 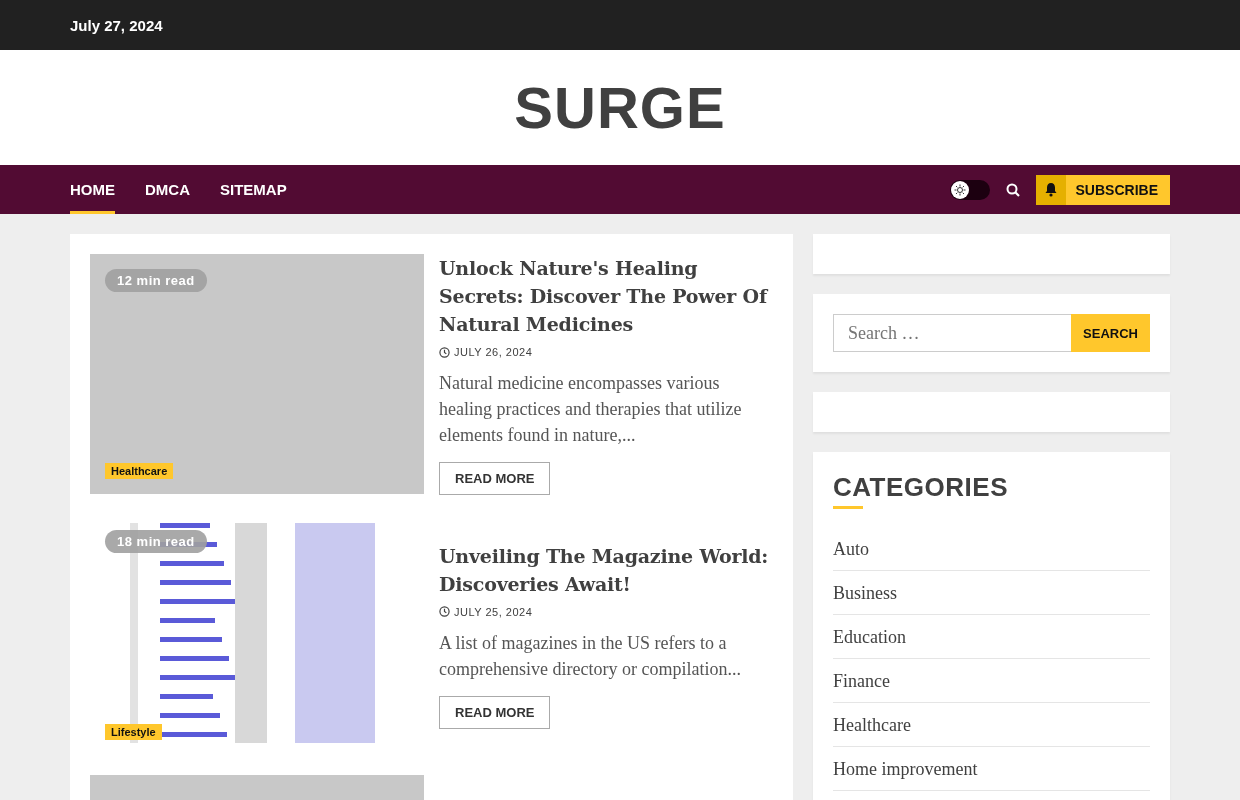 I want to click on category-link: Finance, so click(x=991, y=687).